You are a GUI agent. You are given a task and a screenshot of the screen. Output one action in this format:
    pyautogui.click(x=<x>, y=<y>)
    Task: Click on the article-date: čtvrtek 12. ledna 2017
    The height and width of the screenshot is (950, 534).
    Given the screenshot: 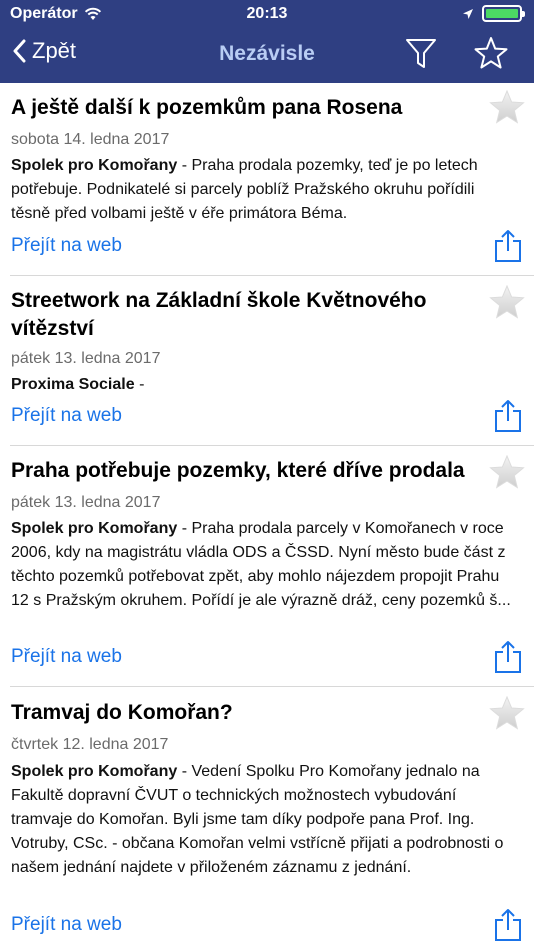 What is the action you would take?
    pyautogui.click(x=90, y=744)
    